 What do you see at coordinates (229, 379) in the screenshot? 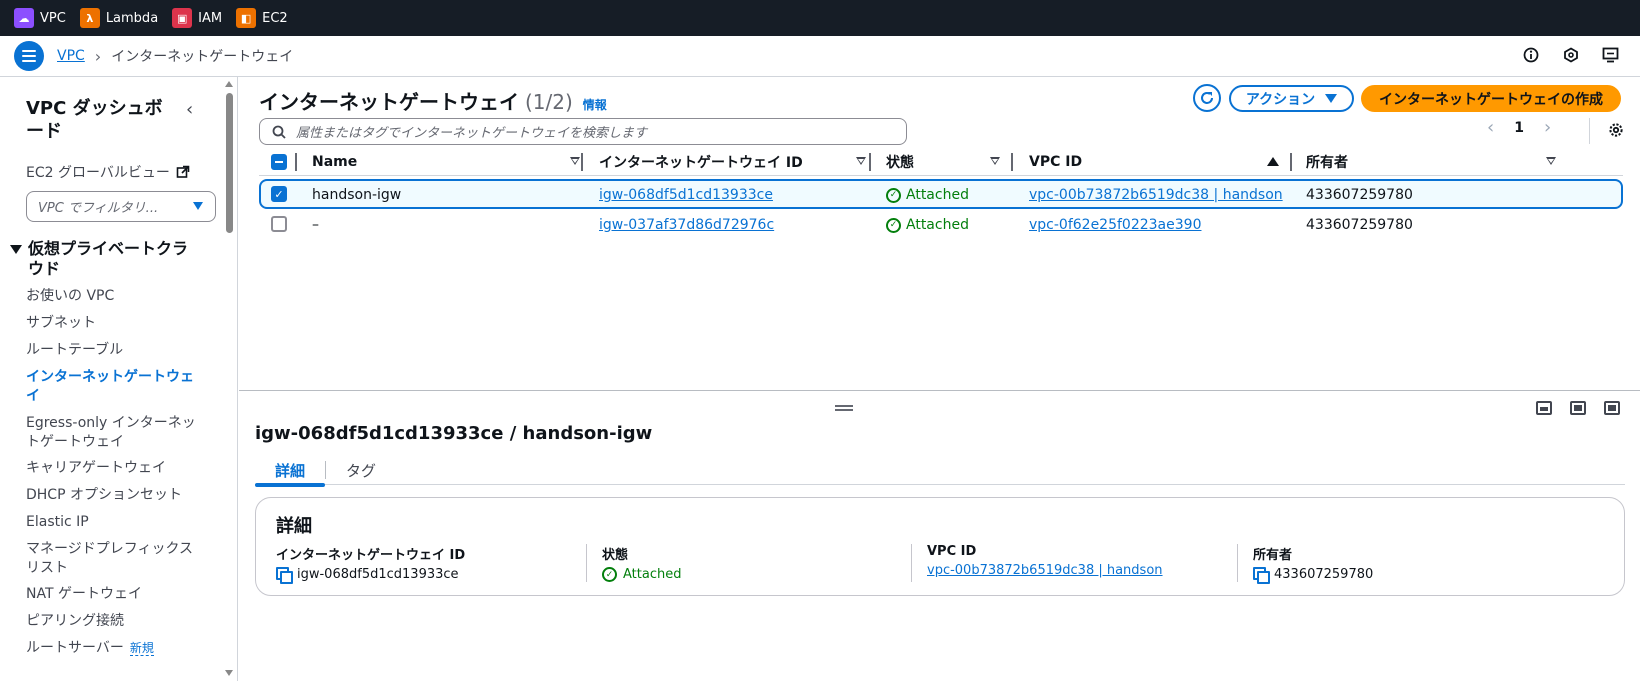
I see `sidebar-scrollbar` at bounding box center [229, 379].